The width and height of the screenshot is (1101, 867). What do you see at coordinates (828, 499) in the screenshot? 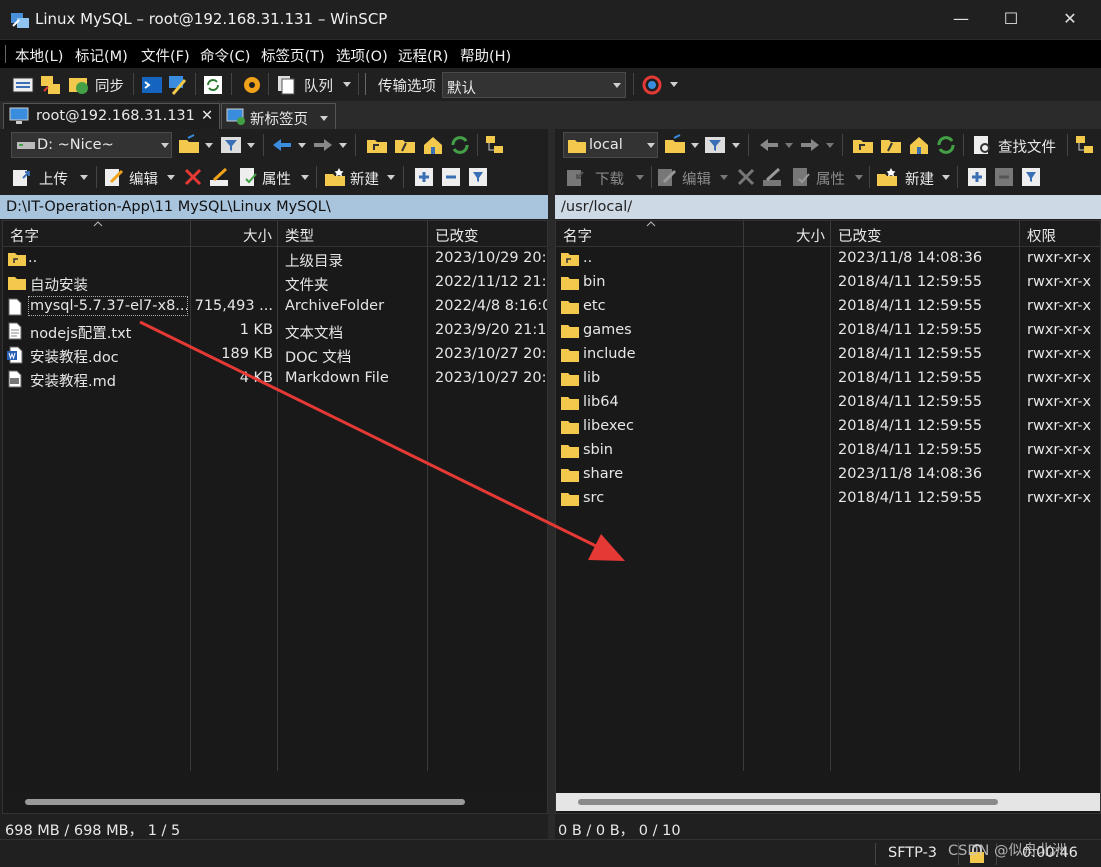
I see `list-item: src 2018/4/11 12:59:55 rwxr-xr-x` at bounding box center [828, 499].